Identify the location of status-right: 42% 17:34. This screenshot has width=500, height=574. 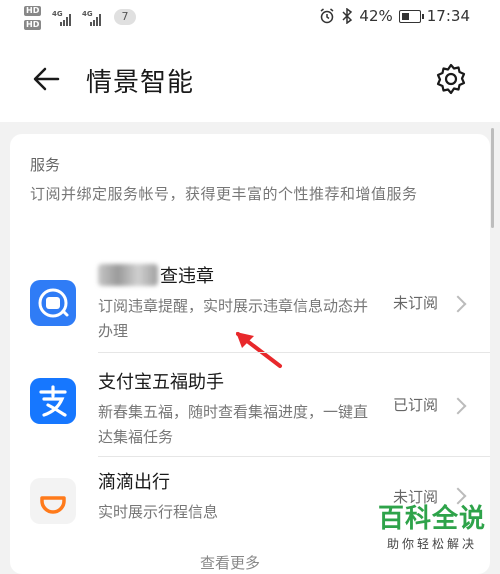
(394, 16).